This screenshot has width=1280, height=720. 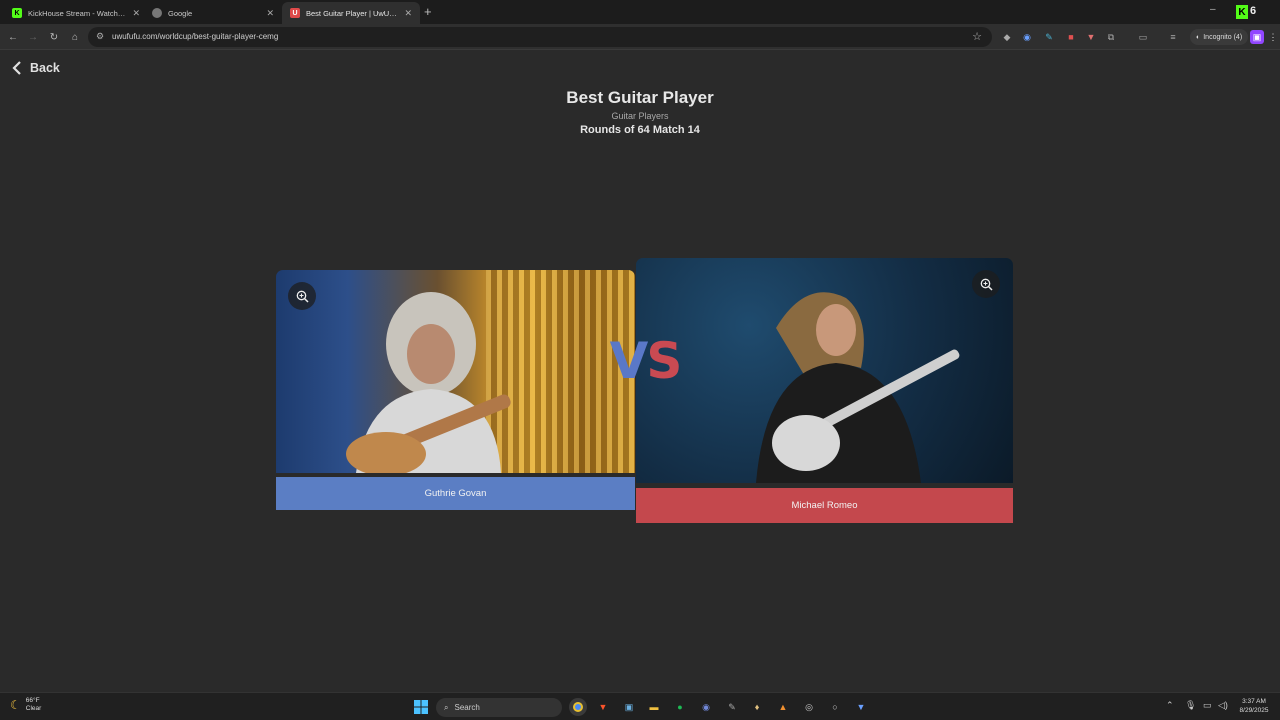 What do you see at coordinates (1213, 9) in the screenshot?
I see `minimize-icon: –` at bounding box center [1213, 9].